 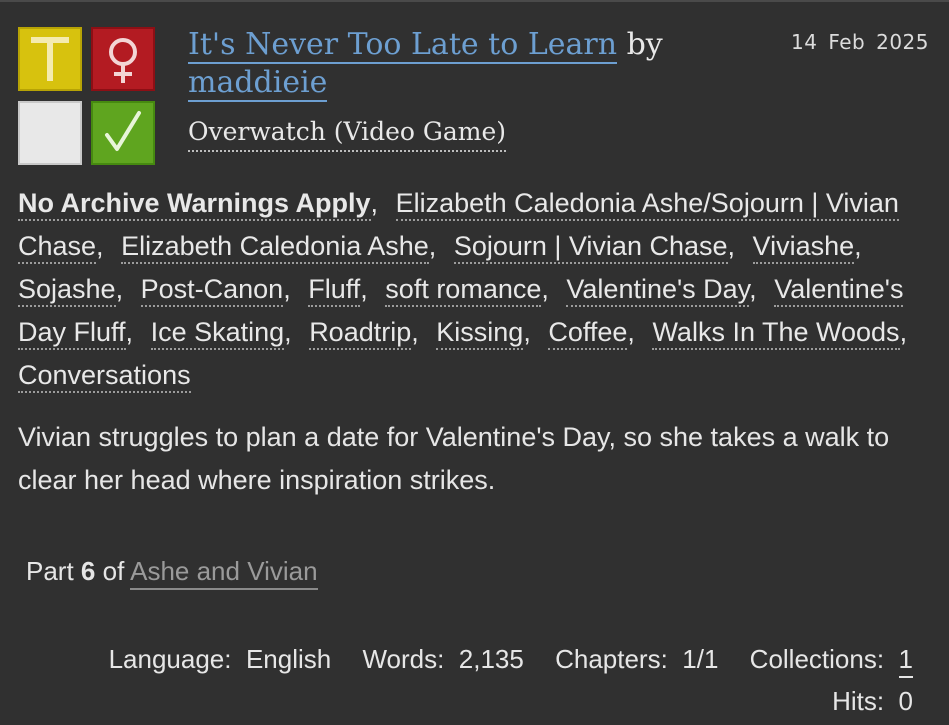 I want to click on series-info: Part 6 of Ashe and Vivian, so click(x=172, y=573).